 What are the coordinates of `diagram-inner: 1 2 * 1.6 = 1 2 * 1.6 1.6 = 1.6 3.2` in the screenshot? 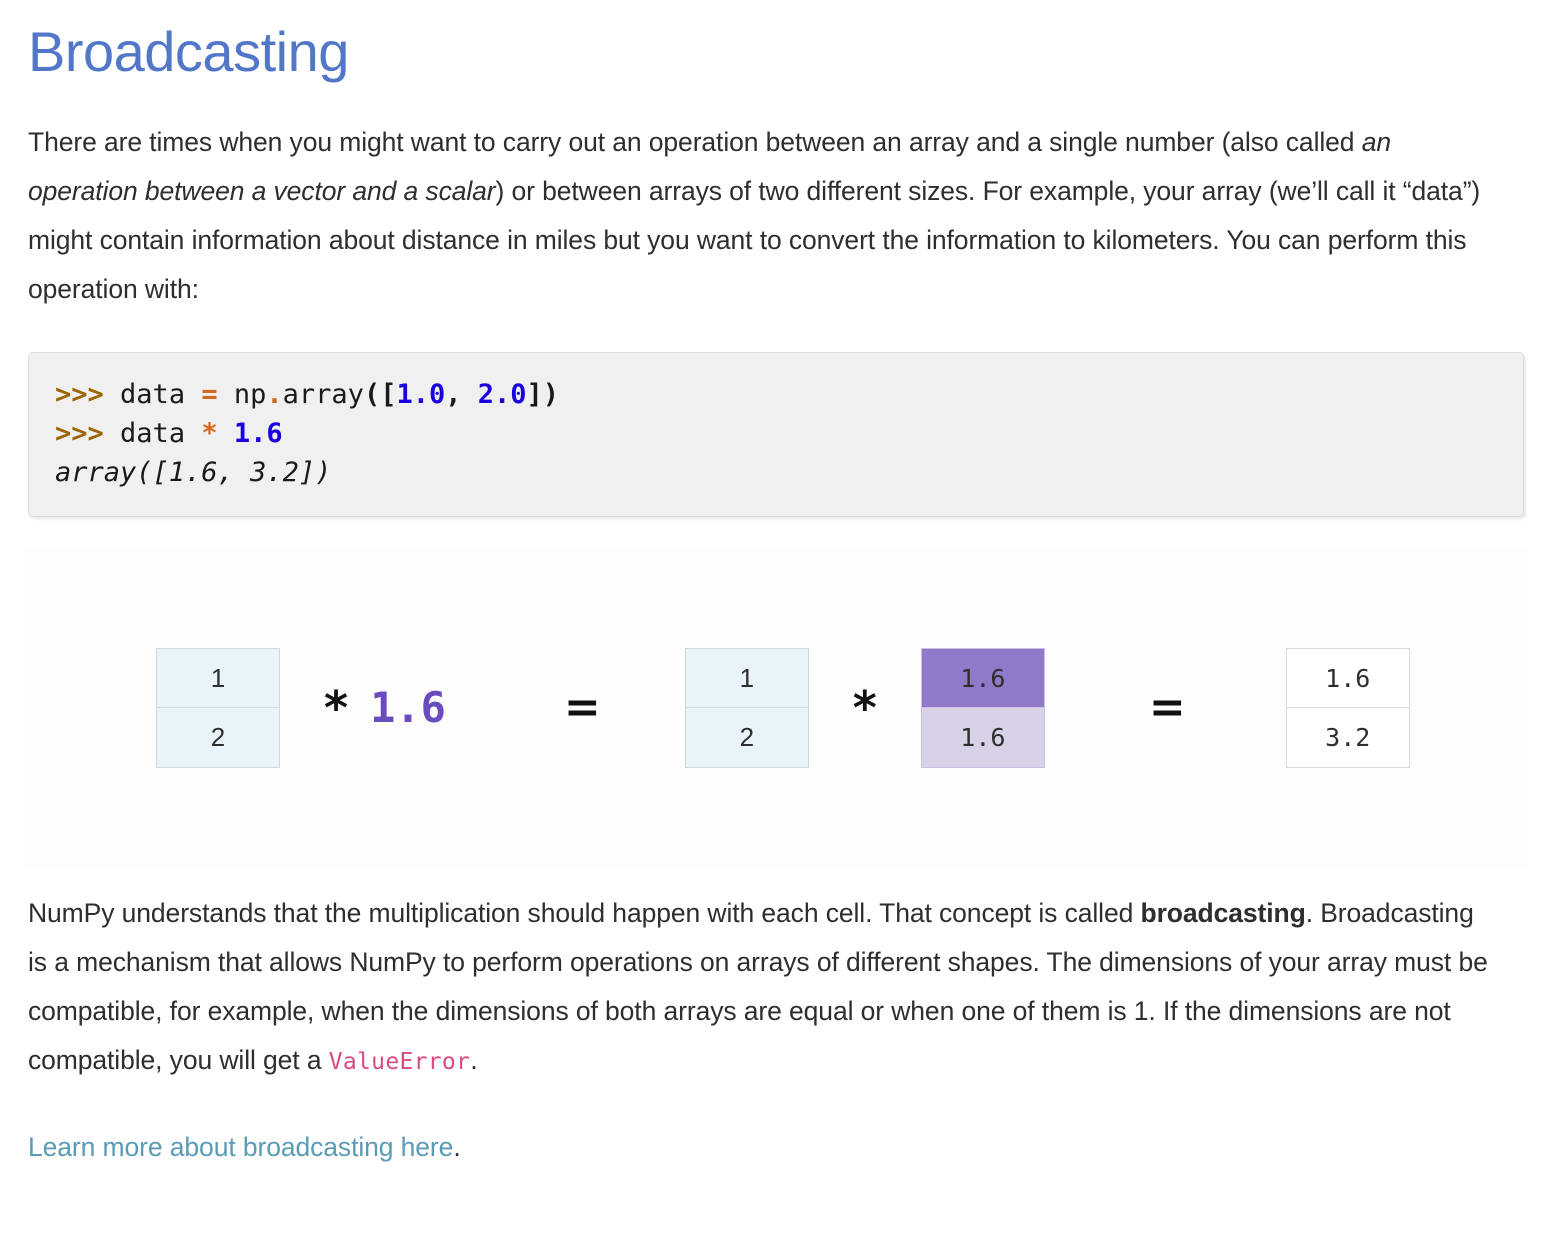 It's located at (776, 708).